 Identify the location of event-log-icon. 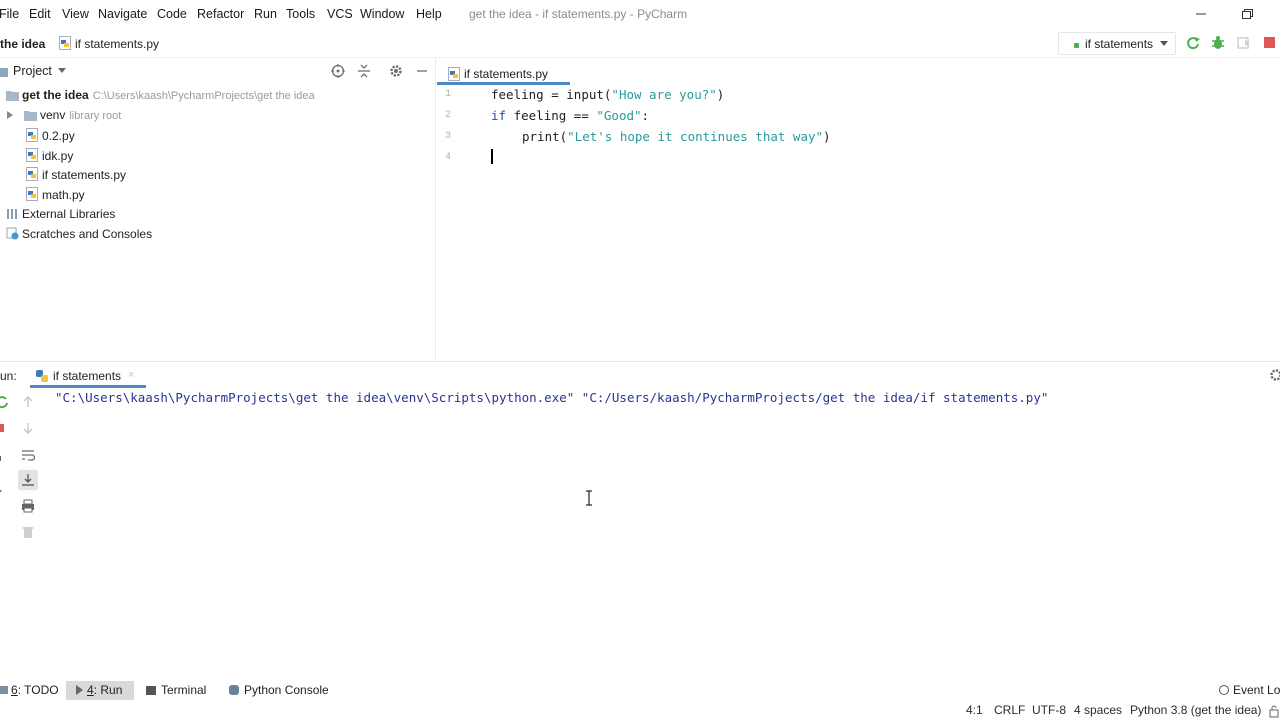
(1224, 690).